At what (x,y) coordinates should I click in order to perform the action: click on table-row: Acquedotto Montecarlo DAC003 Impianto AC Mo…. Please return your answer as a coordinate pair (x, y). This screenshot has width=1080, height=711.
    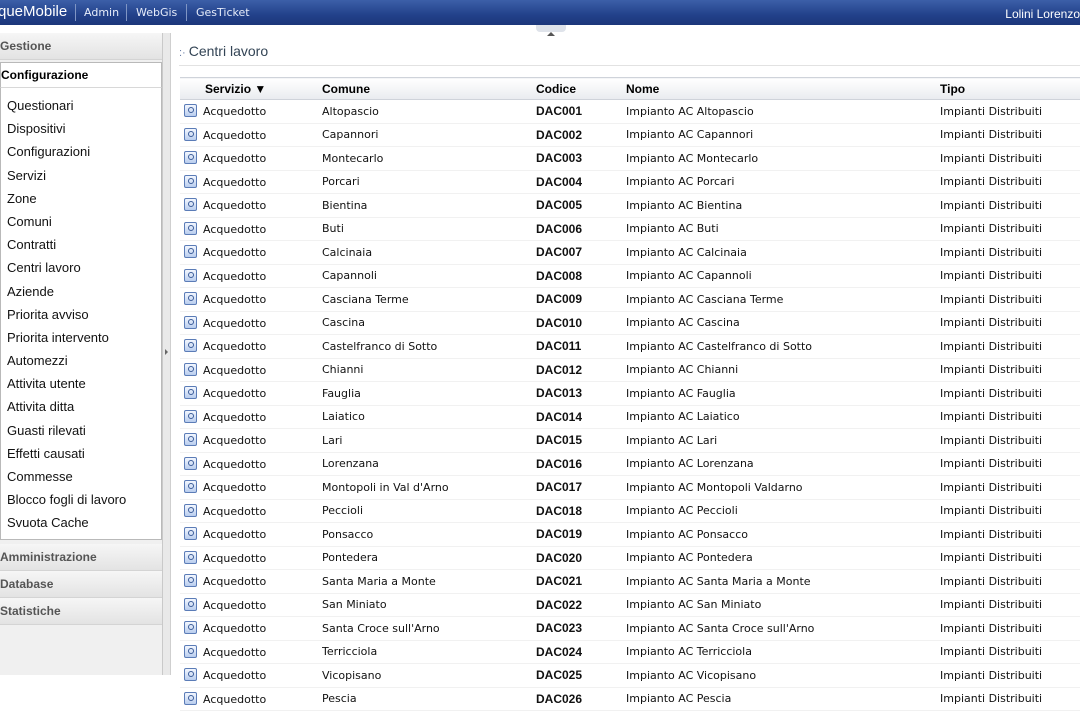
    Looking at the image, I should click on (630, 158).